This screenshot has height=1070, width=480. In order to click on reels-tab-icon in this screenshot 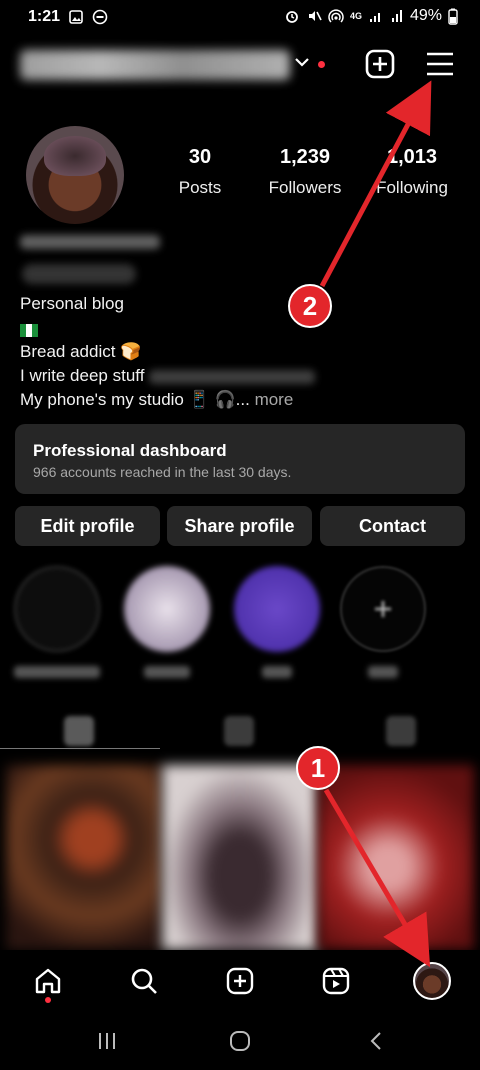, I will do `click(239, 731)`.